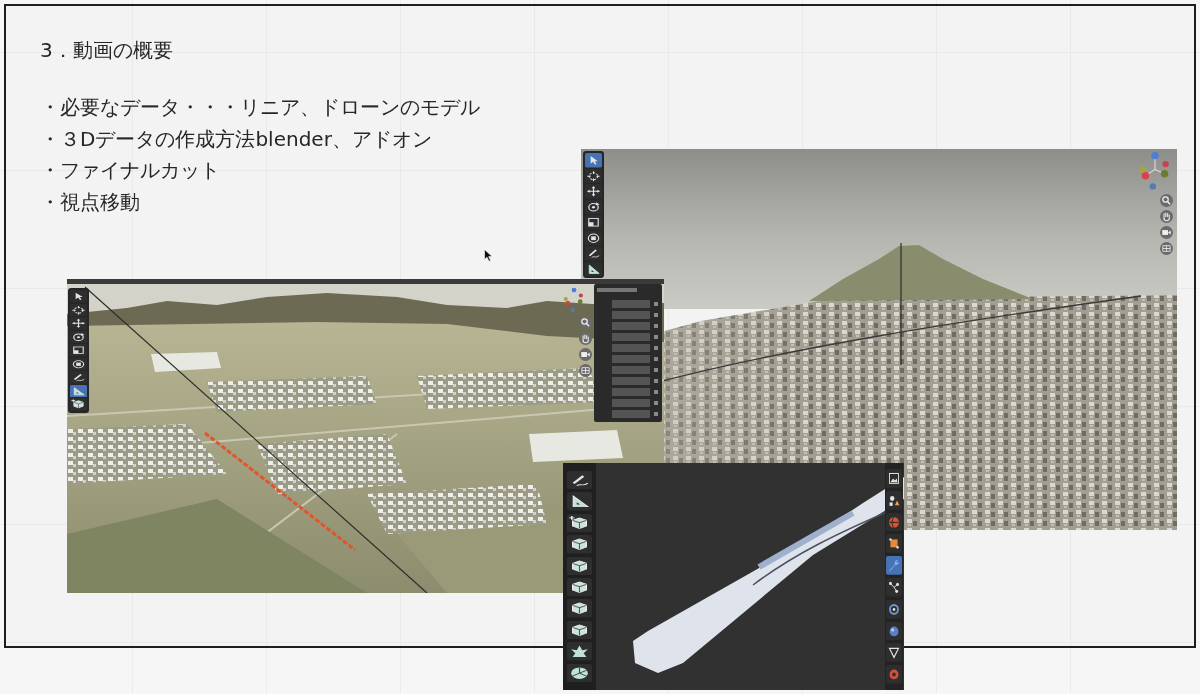 The image size is (1200, 694). Describe the element at coordinates (894, 522) in the screenshot. I see `globe-icon` at that location.